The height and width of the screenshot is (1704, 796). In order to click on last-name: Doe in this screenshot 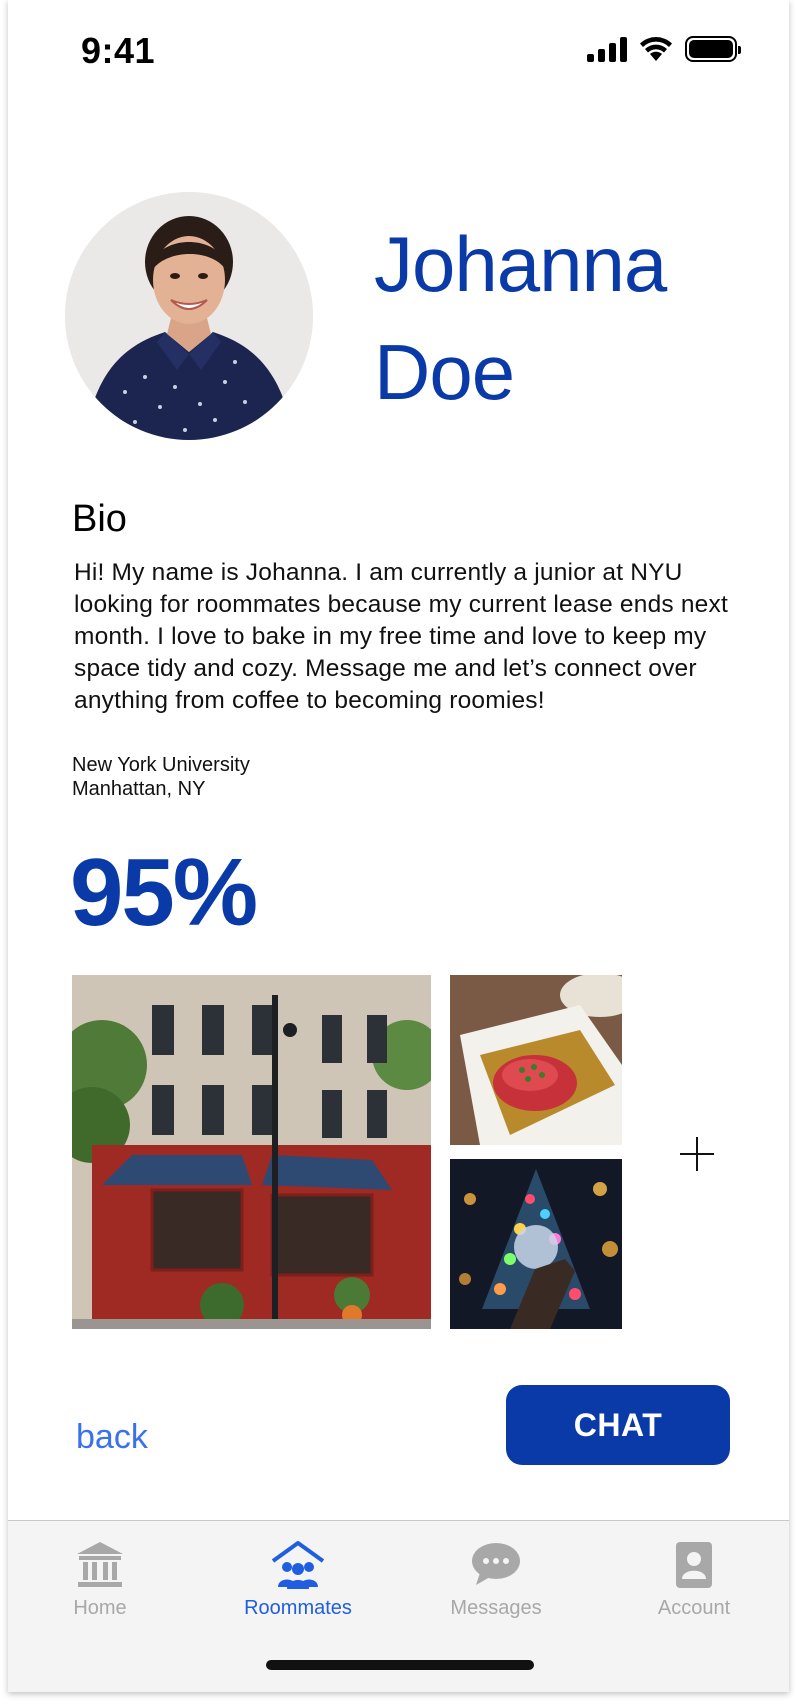, I will do `click(444, 372)`.